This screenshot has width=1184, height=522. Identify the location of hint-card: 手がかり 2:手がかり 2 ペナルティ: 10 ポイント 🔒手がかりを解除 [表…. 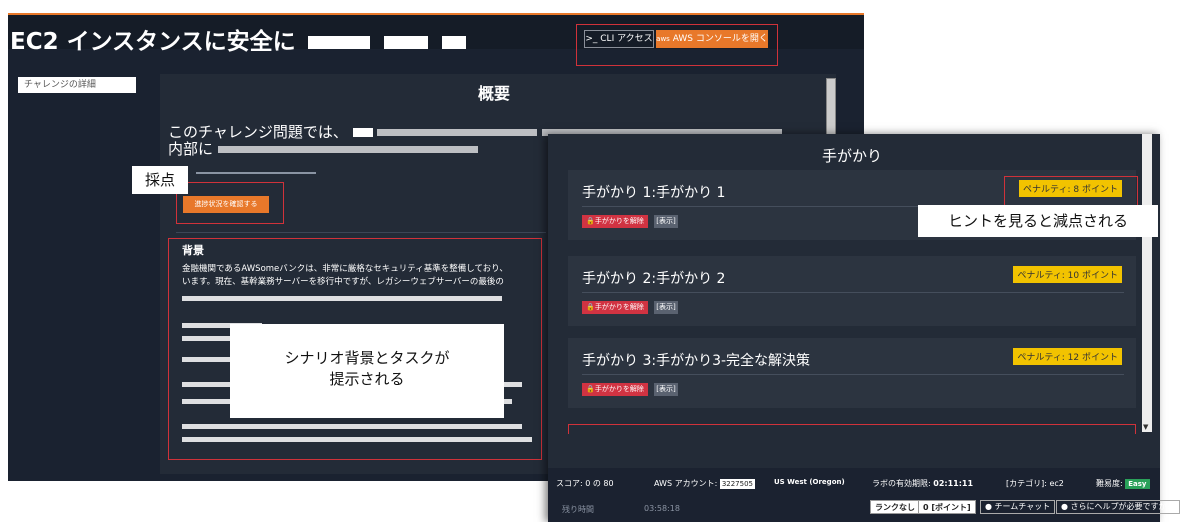
(852, 291).